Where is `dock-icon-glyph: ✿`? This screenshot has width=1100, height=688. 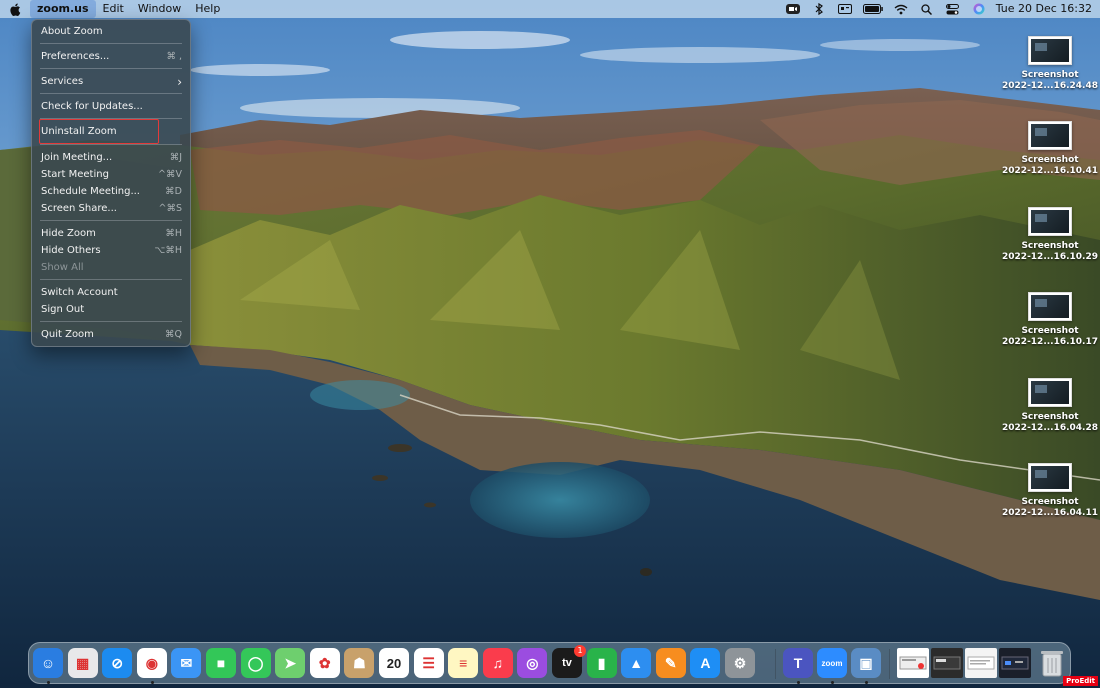 dock-icon-glyph: ✿ is located at coordinates (324, 662).